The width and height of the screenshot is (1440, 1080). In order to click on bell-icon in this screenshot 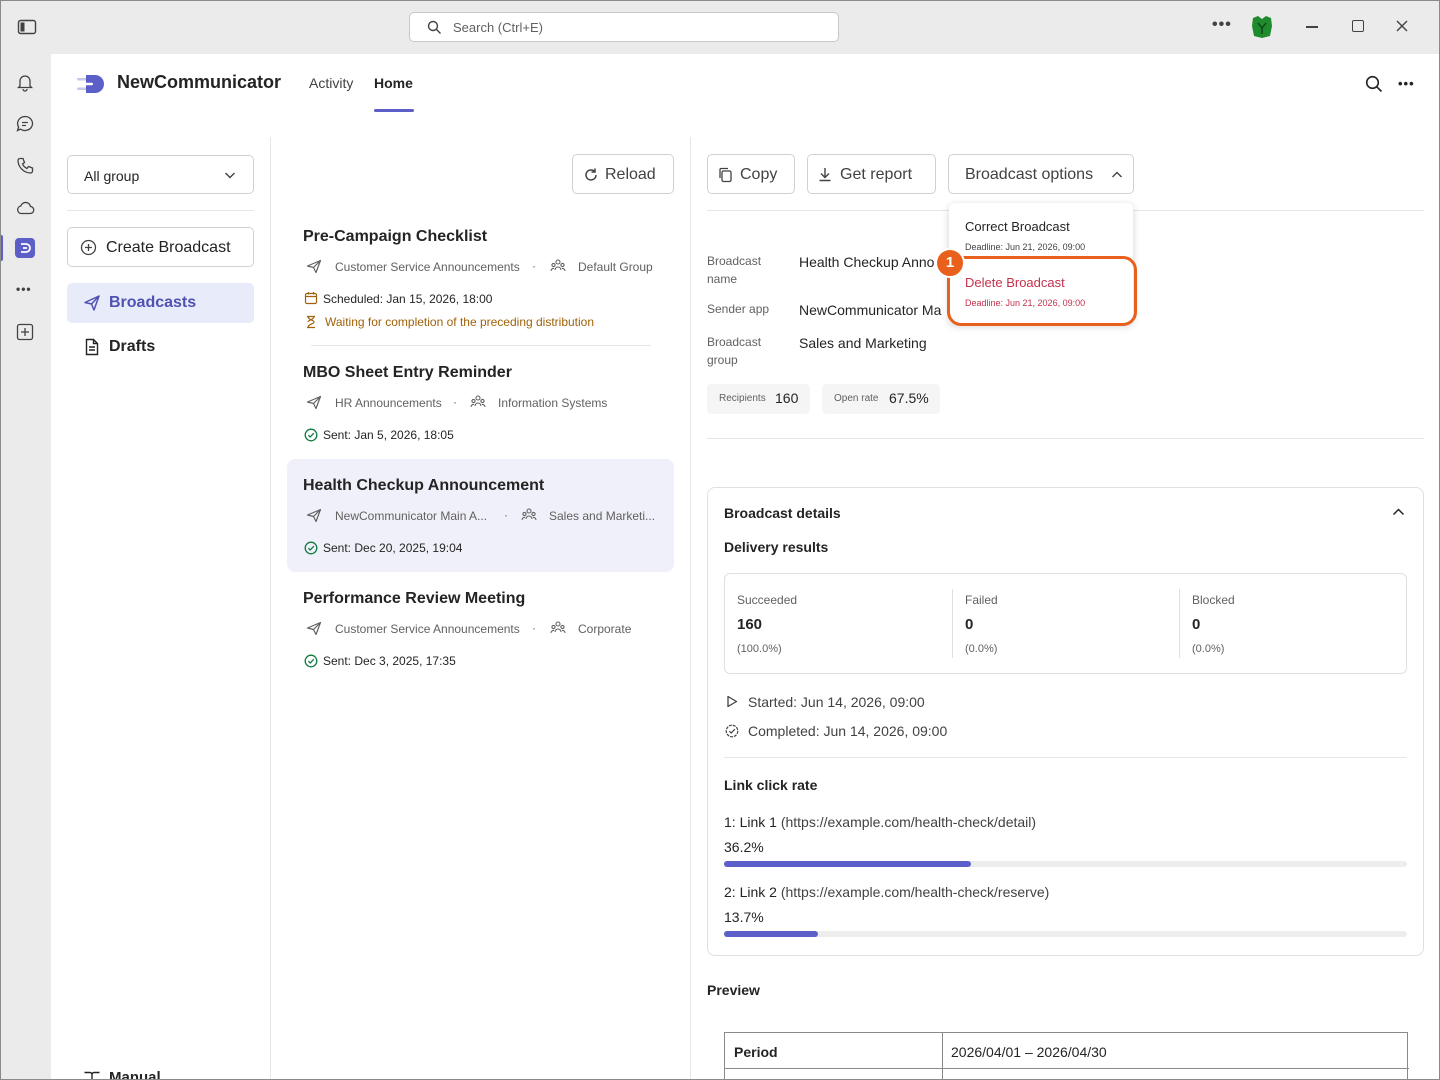, I will do `click(25, 82)`.